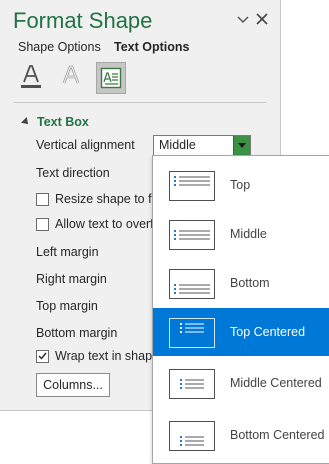 Image resolution: width=329 pixels, height=464 pixels. Describe the element at coordinates (248, 234) in the screenshot. I see `option-label: Middle` at that location.